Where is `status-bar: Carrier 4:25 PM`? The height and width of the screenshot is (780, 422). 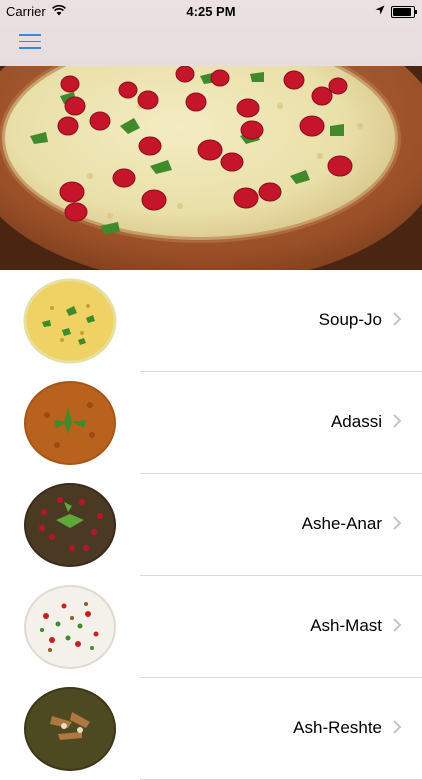
status-bar: Carrier 4:25 PM is located at coordinates (211, 11).